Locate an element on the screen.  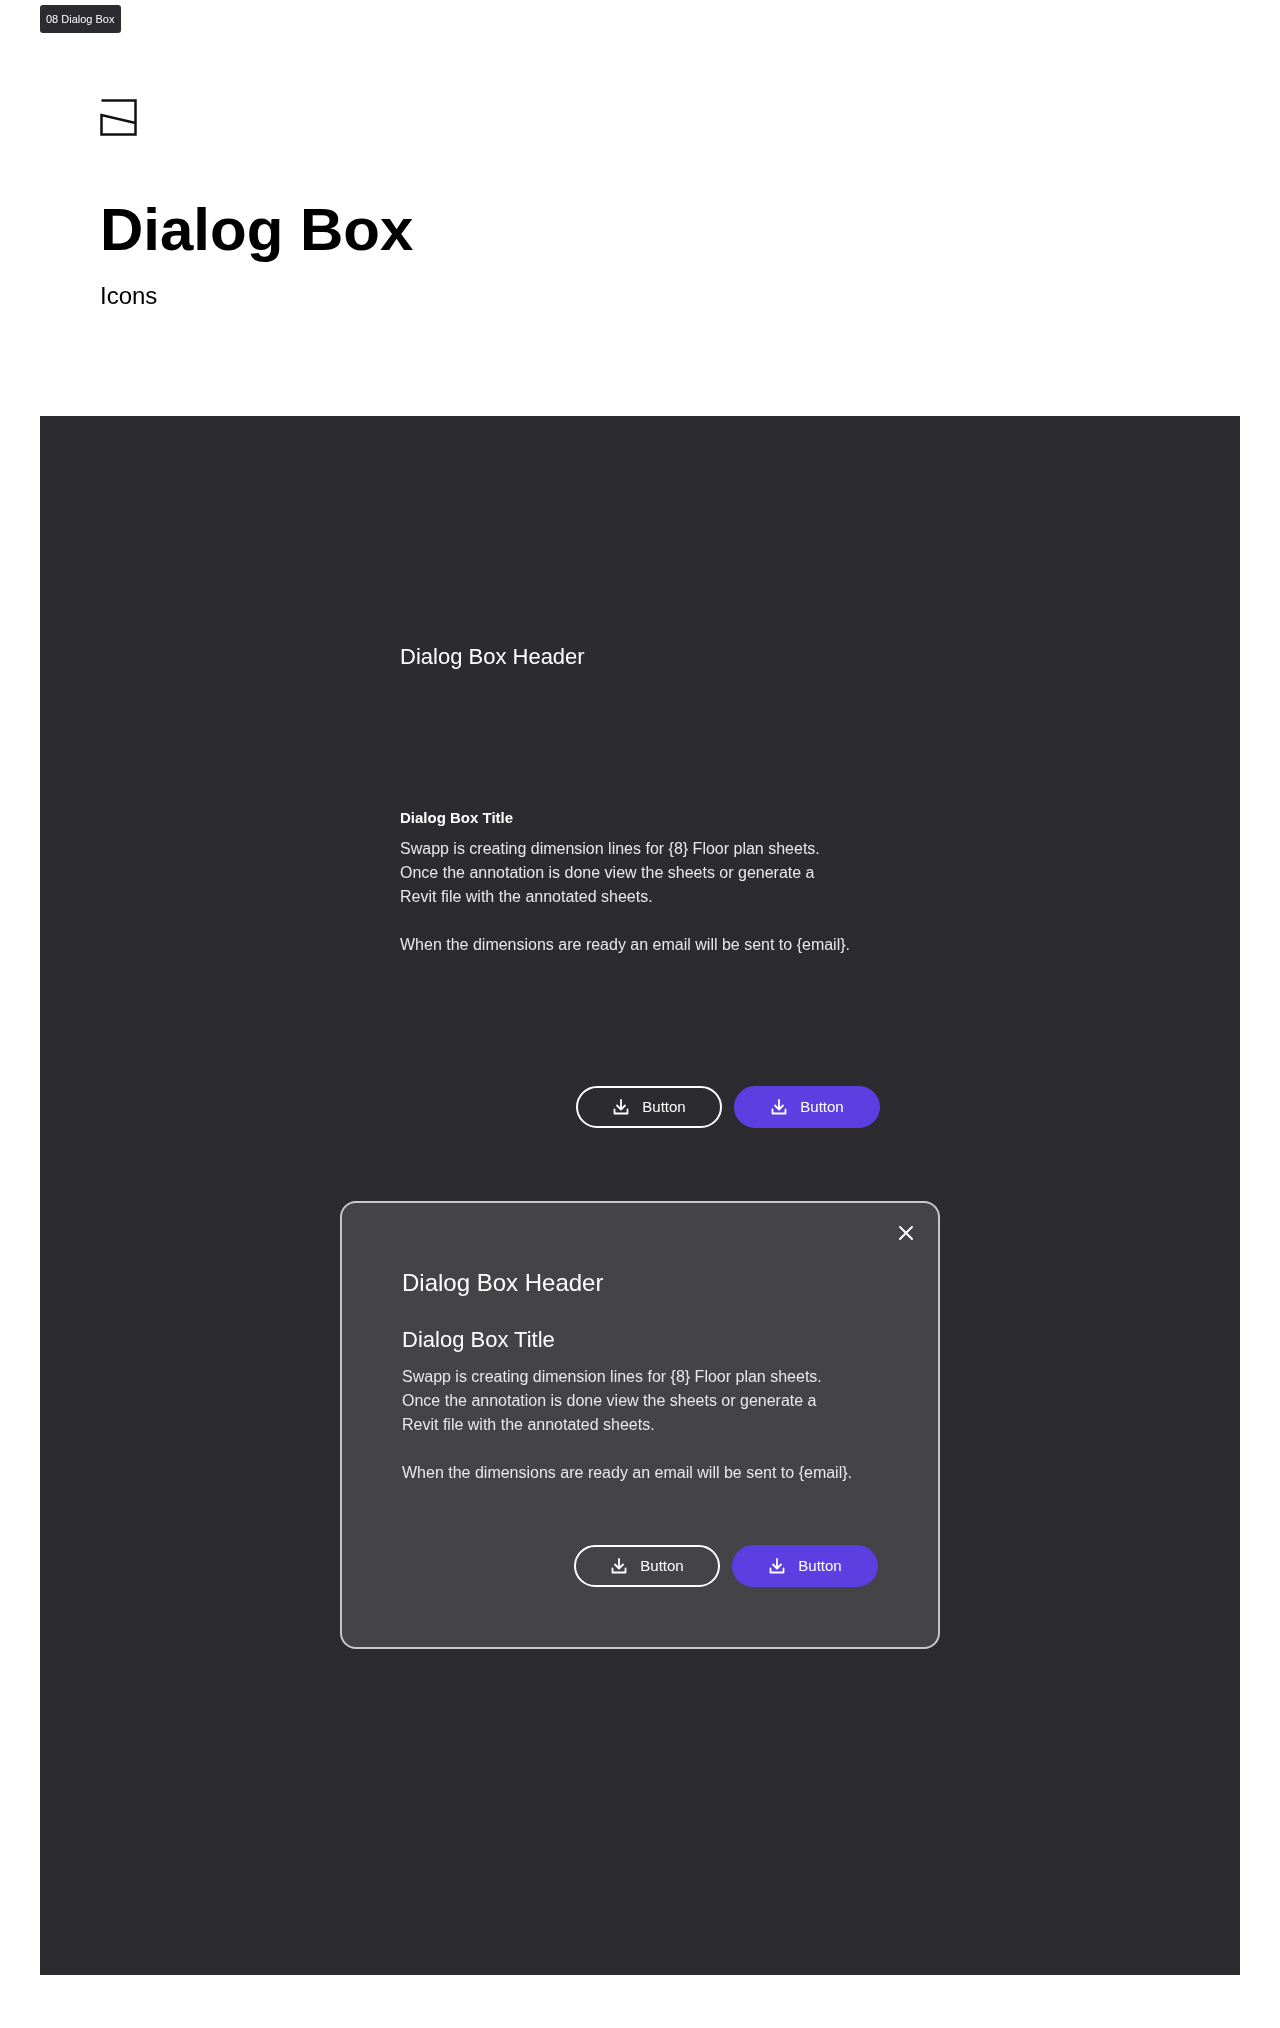
page-title: Dialog Box is located at coordinates (257, 230).